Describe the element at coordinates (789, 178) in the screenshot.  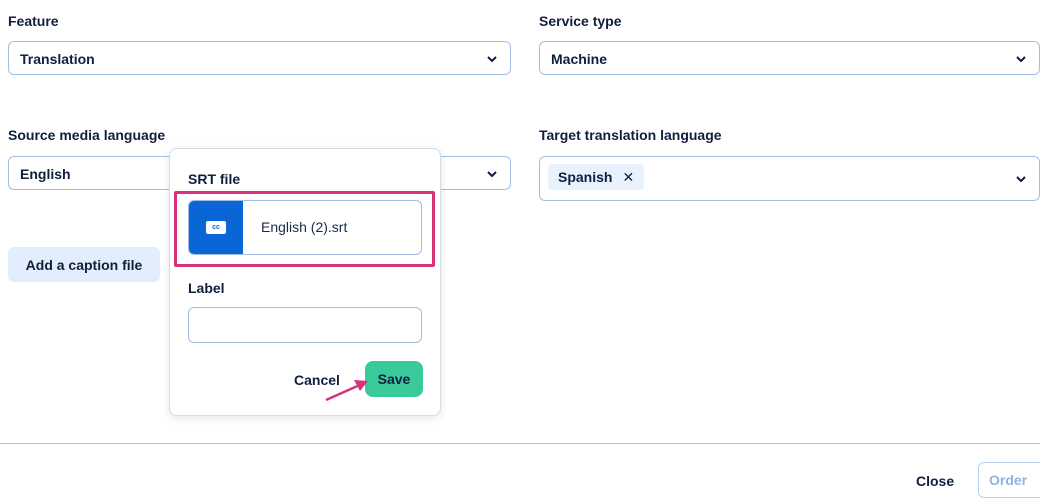
I see `target-language-select: Spanish ✕` at that location.